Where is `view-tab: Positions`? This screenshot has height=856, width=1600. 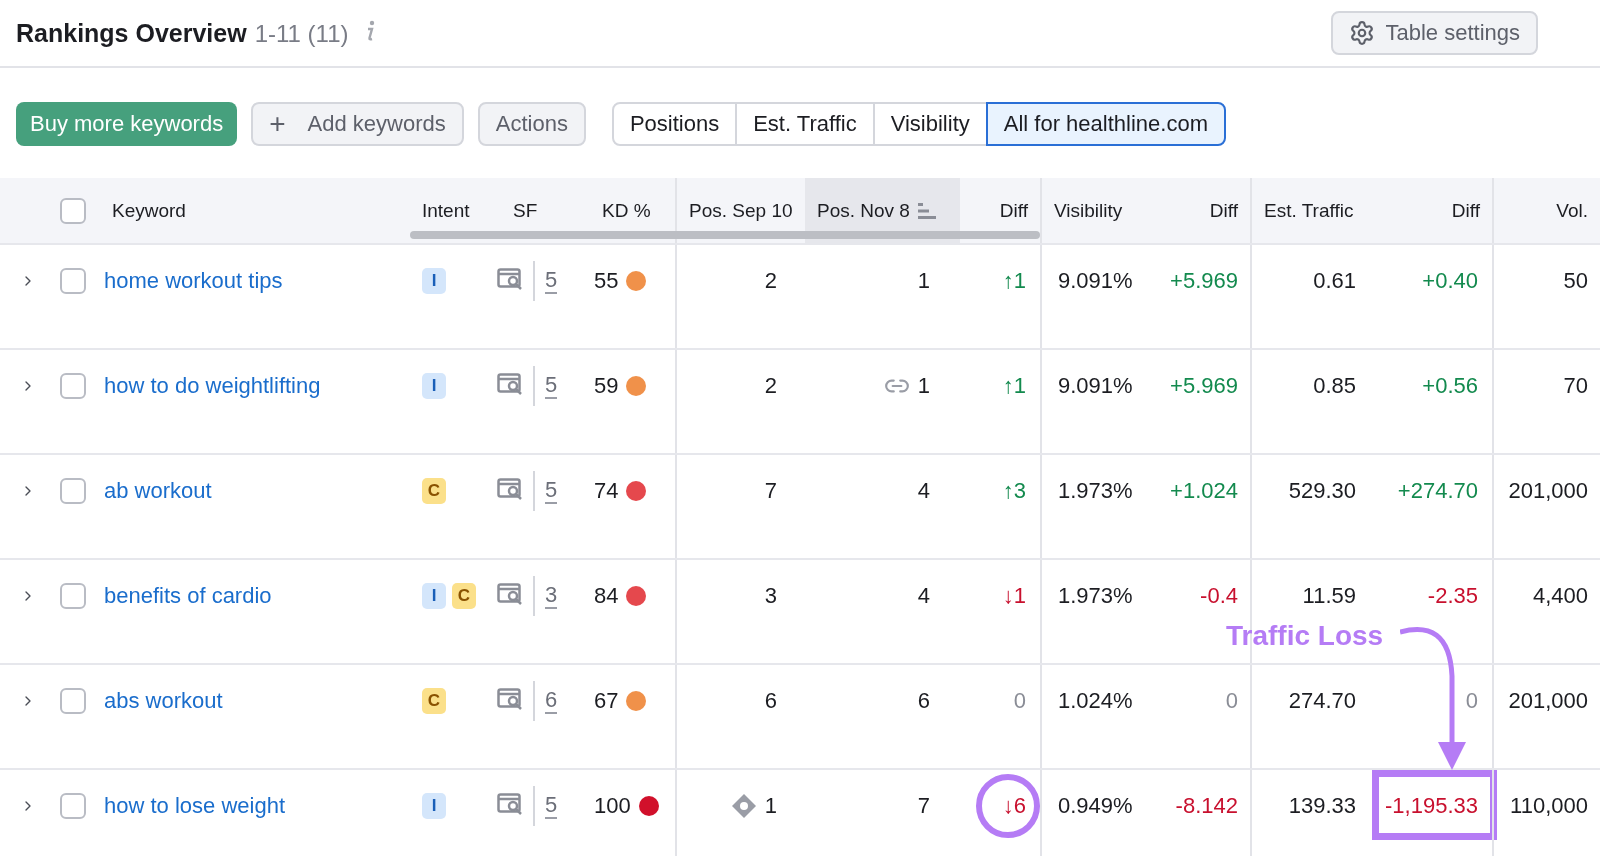 view-tab: Positions is located at coordinates (674, 124).